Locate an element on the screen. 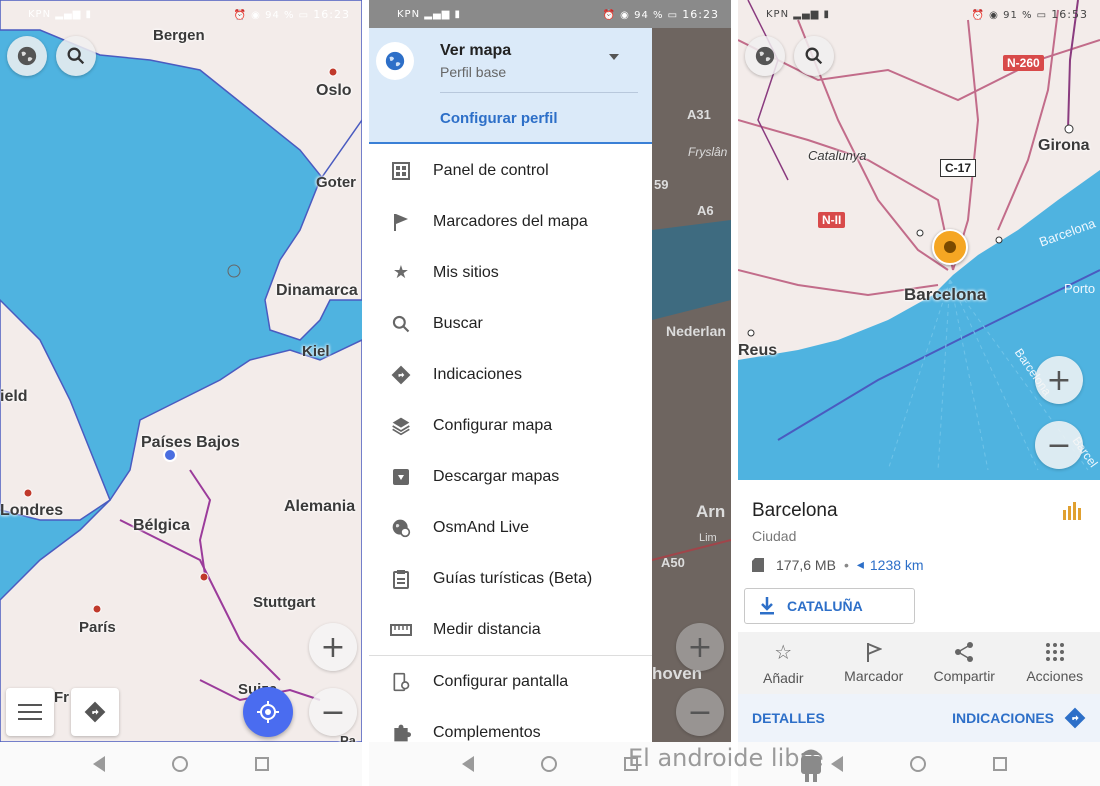  drawer-item-panel-de-control: Panel de control is located at coordinates (510, 170).